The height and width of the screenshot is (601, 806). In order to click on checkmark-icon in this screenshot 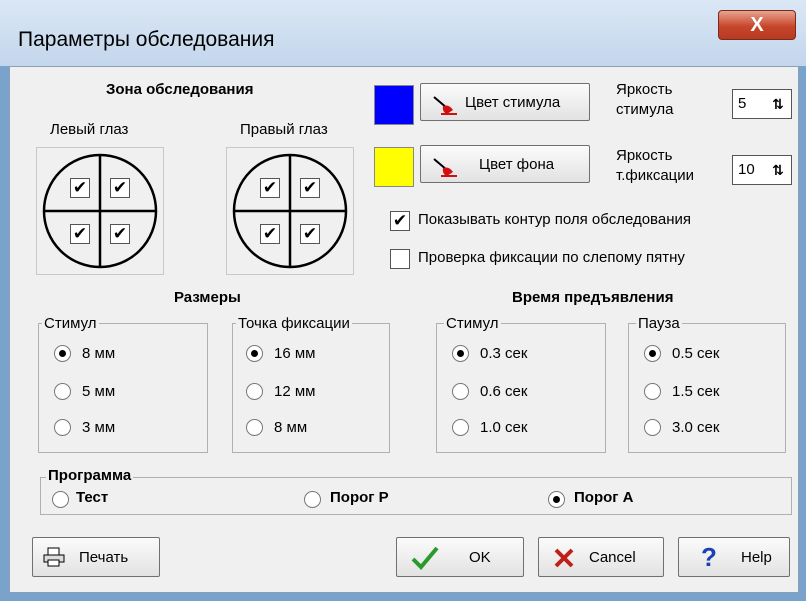, I will do `click(425, 558)`.